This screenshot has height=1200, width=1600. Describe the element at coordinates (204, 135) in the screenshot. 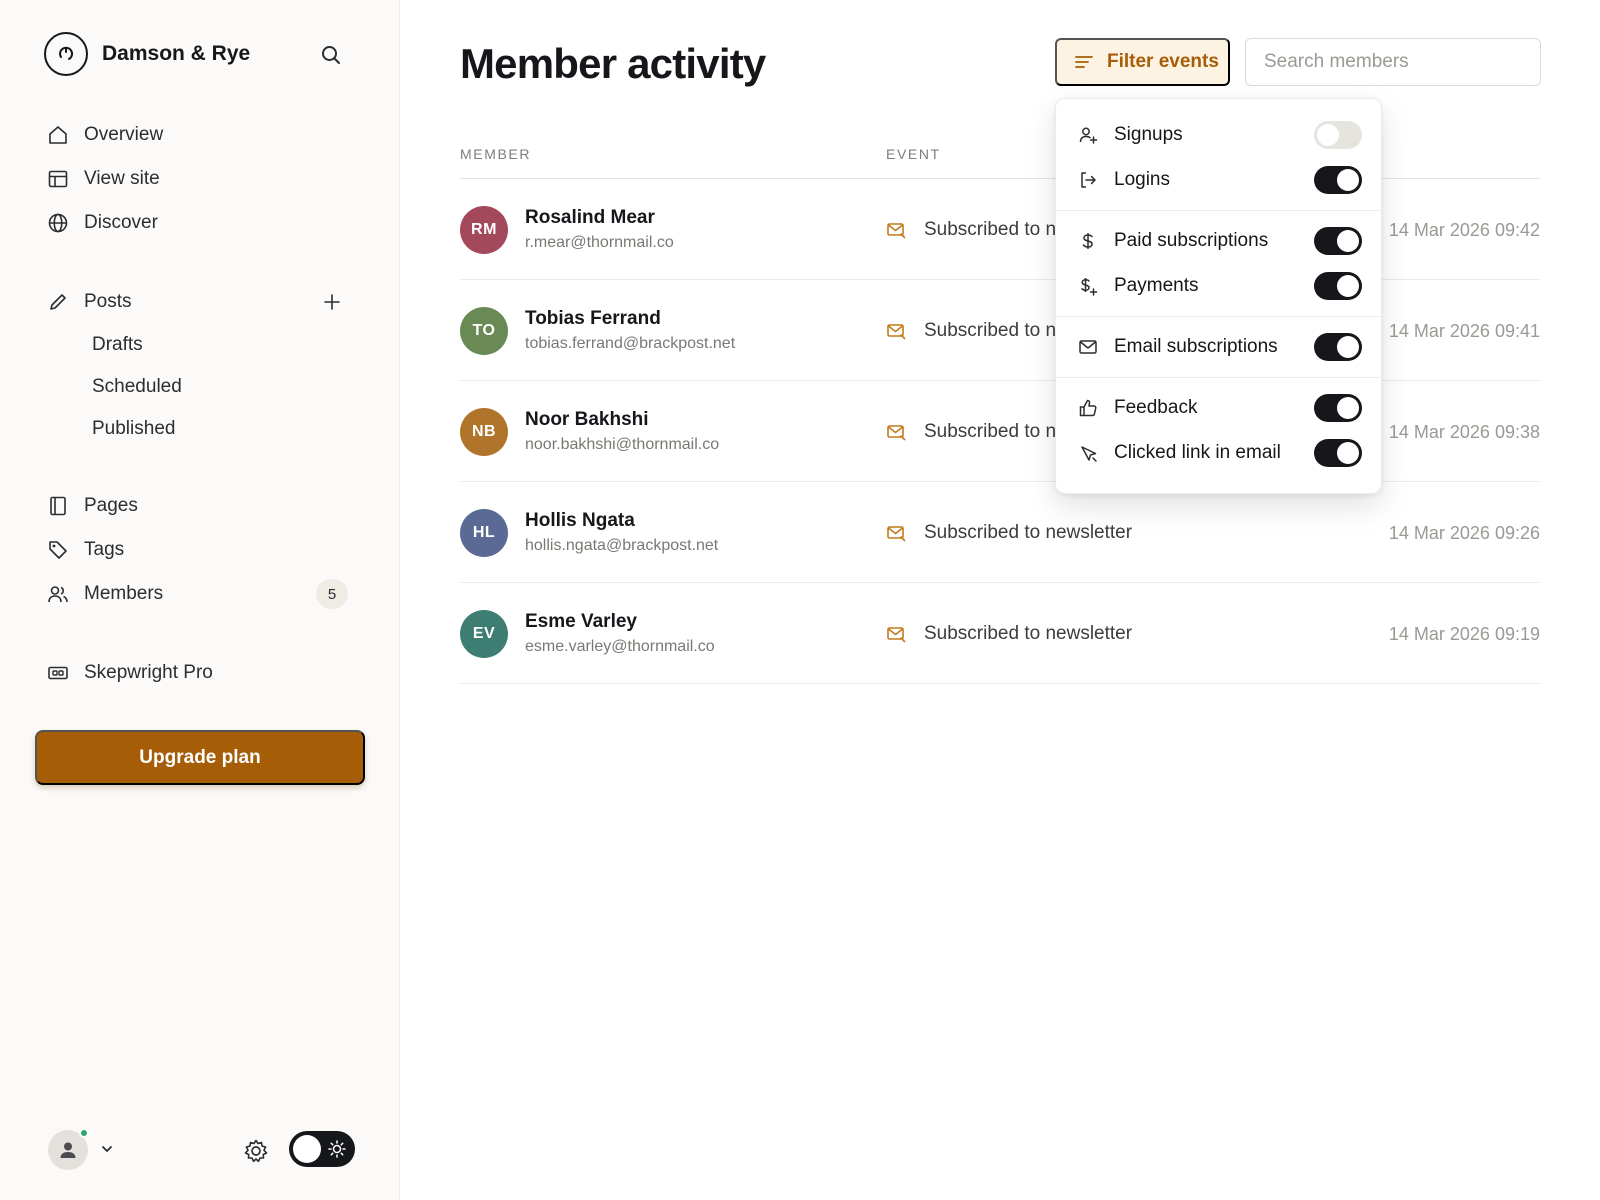

I see `sidebar-item-overview: Overview` at that location.